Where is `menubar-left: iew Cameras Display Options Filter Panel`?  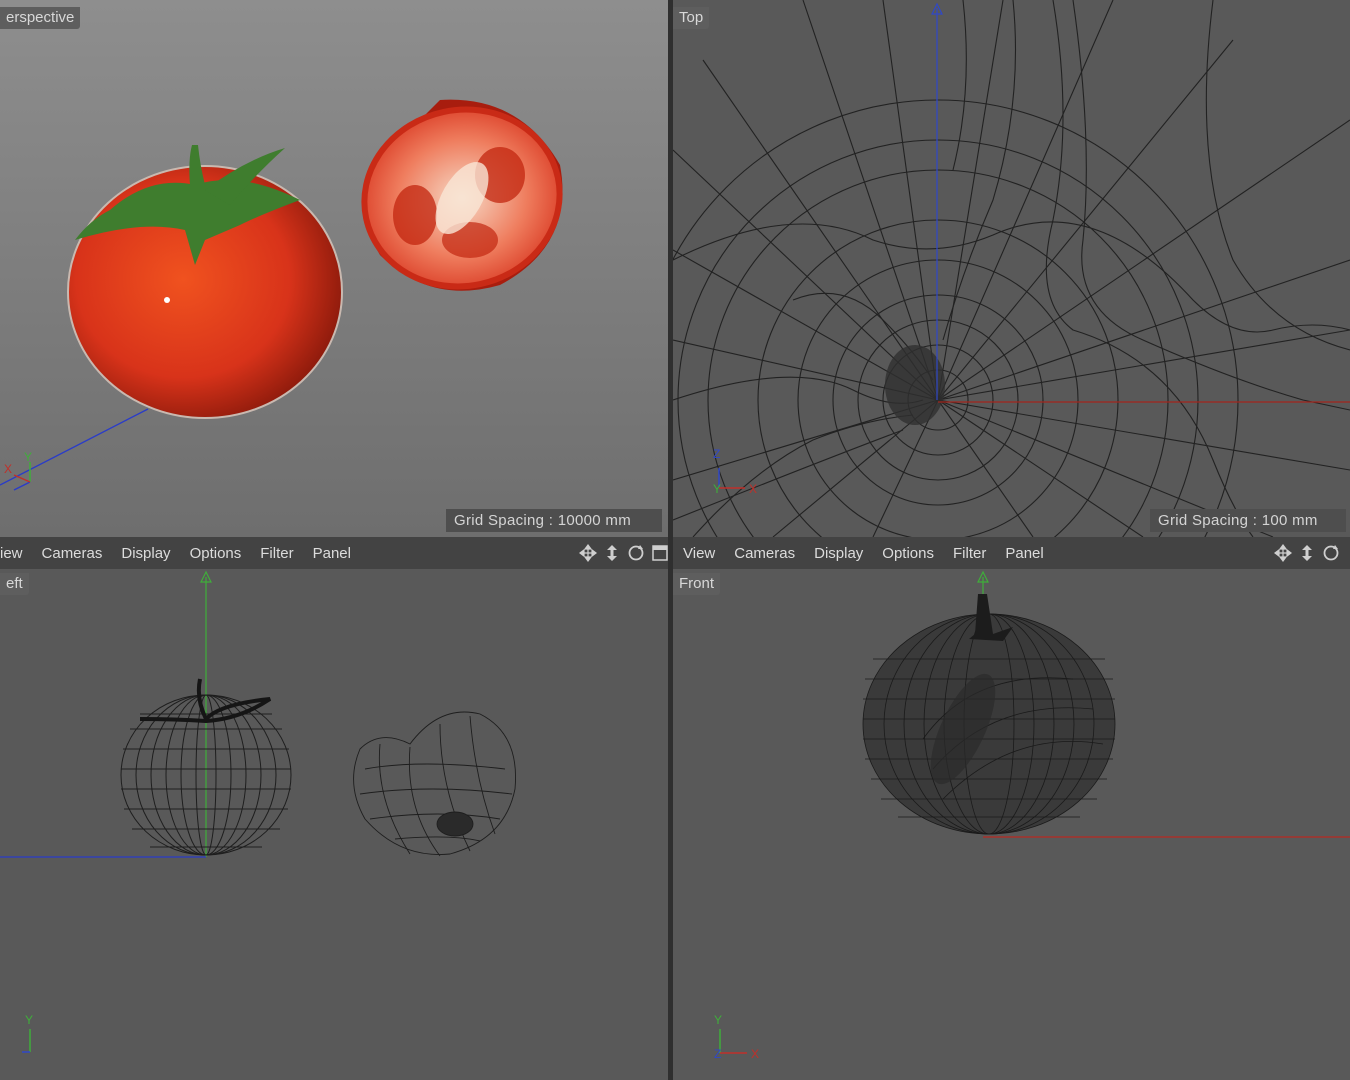 menubar-left: iew Cameras Display Options Filter Panel is located at coordinates (334, 553).